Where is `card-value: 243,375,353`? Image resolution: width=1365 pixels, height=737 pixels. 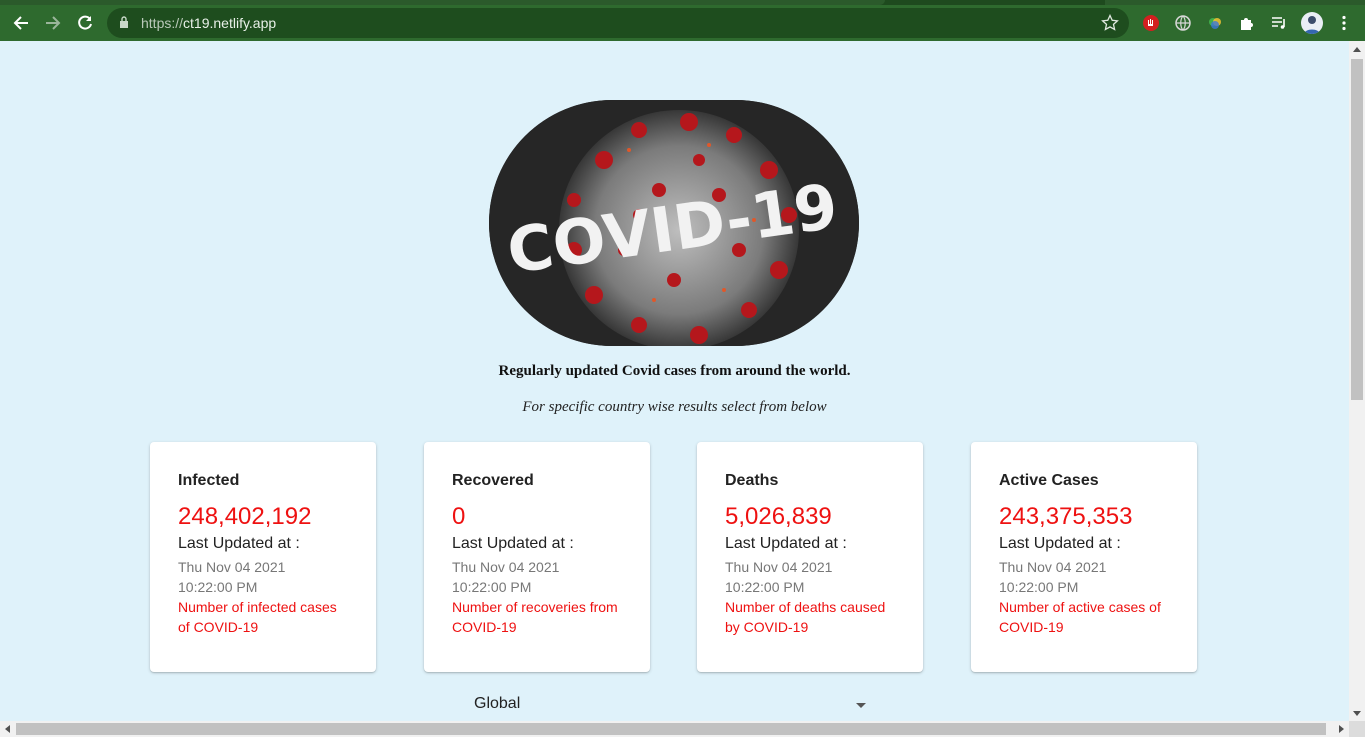 card-value: 243,375,353 is located at coordinates (1066, 516).